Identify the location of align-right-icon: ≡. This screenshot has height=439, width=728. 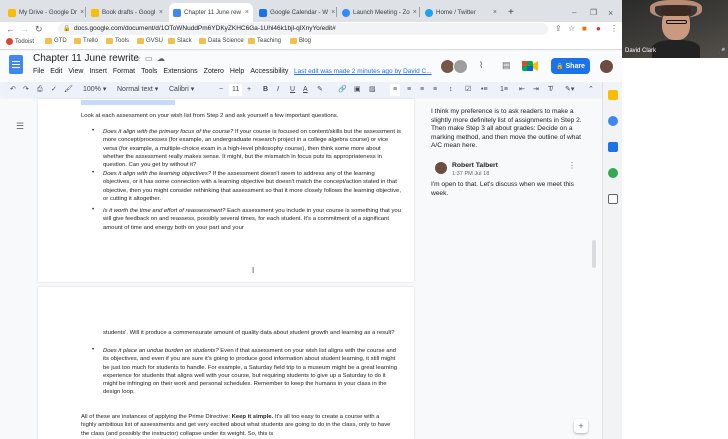
(422, 90).